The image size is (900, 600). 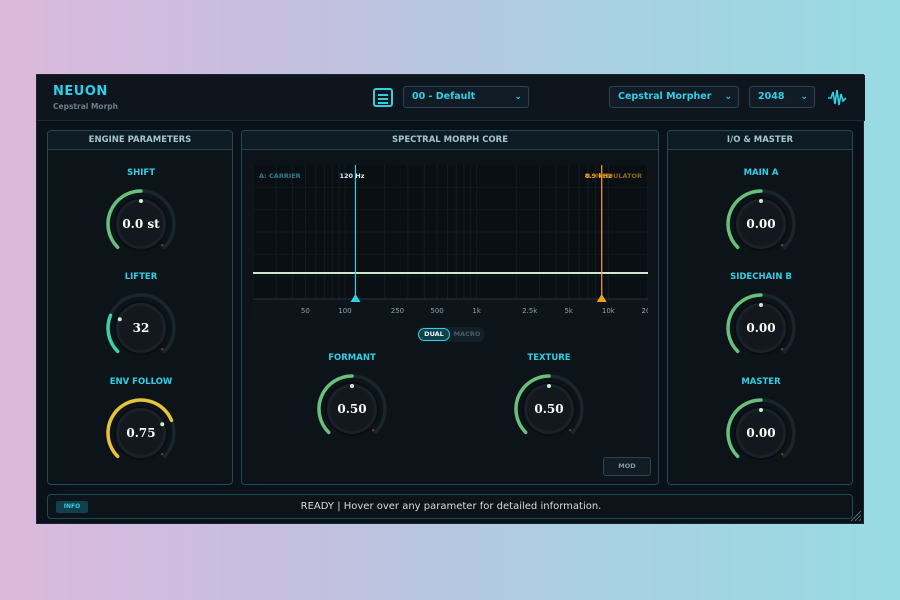 I want to click on main-a-value: 0.00, so click(x=761, y=224).